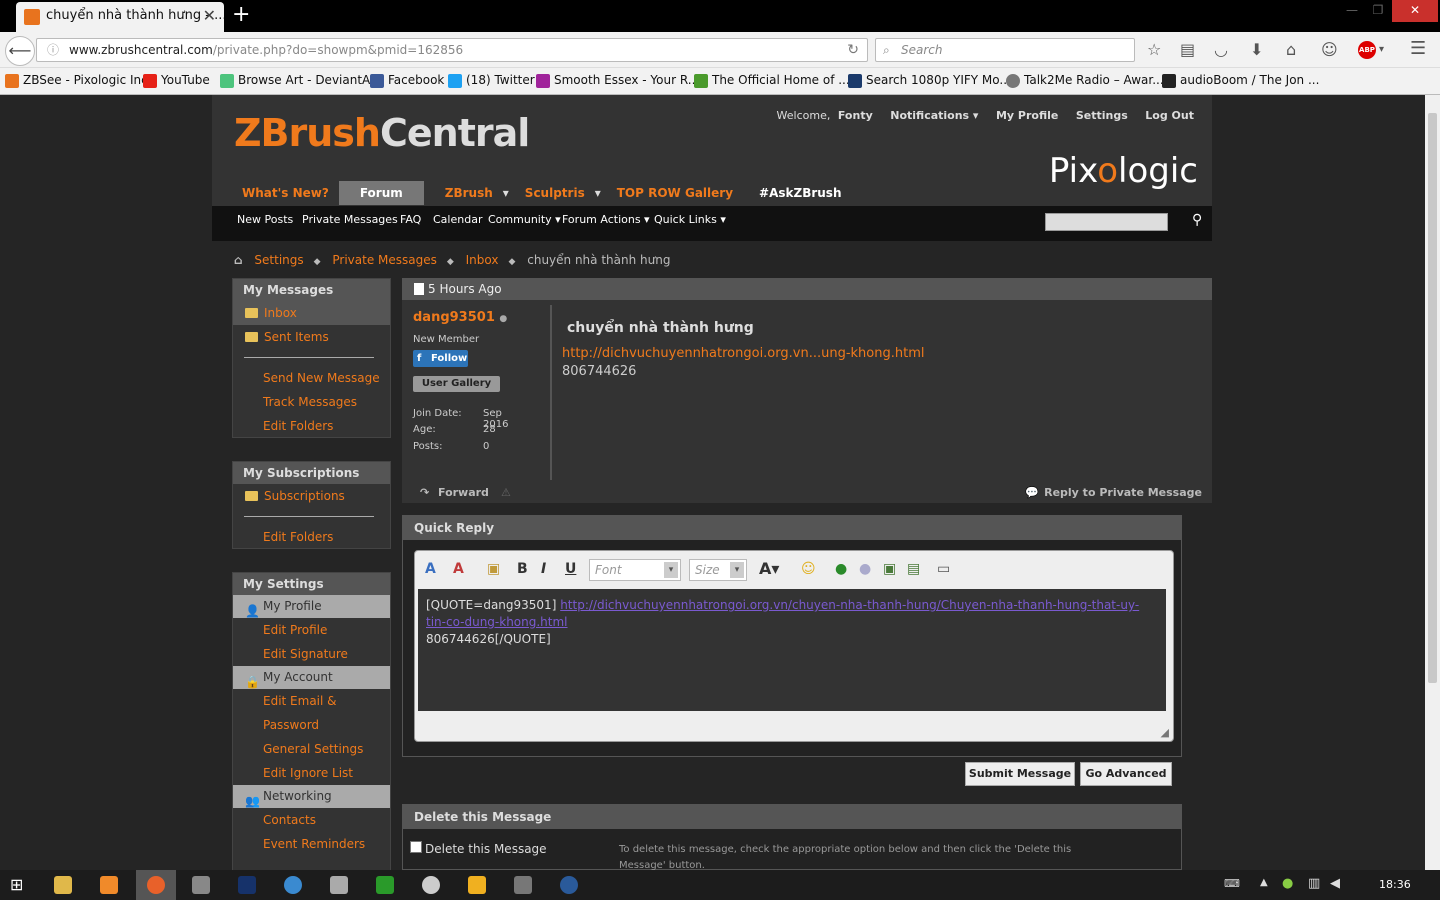  I want to click on author-name: dang93501 ●, so click(460, 317).